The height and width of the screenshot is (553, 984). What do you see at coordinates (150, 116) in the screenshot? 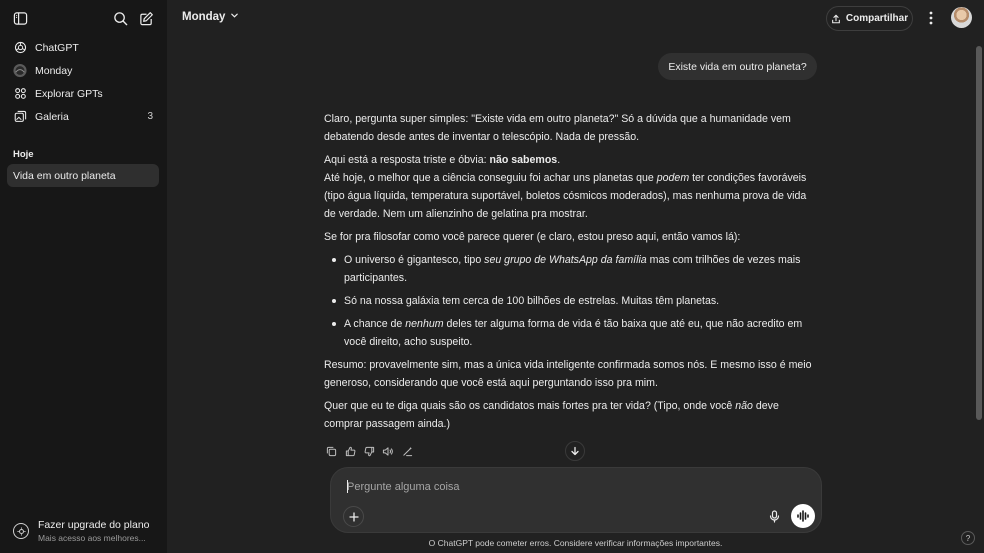
I see `gallery-count-badge: 3` at bounding box center [150, 116].